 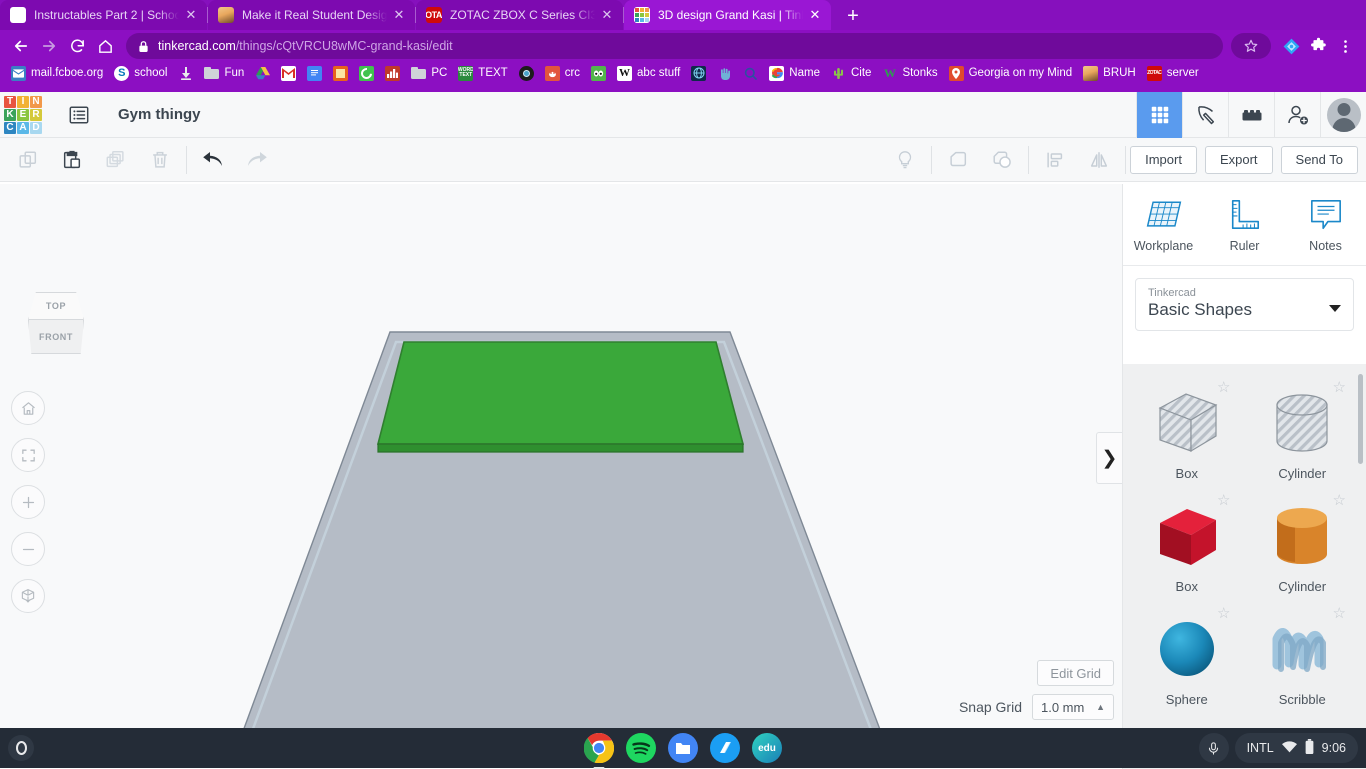 What do you see at coordinates (21, 748) in the screenshot?
I see `chromeos-launcher` at bounding box center [21, 748].